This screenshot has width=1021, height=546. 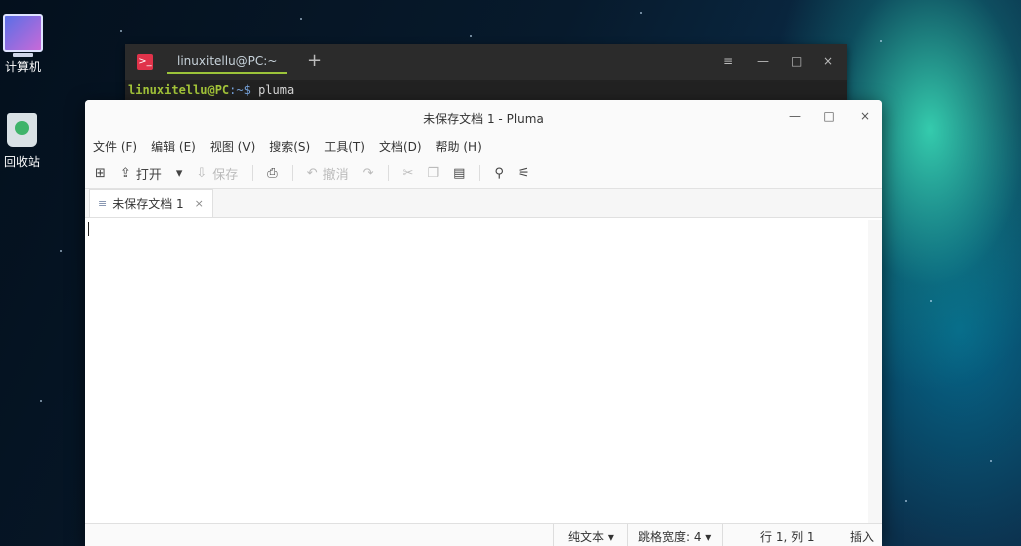 I want to click on menu-search: 搜索(S), so click(x=289, y=146).